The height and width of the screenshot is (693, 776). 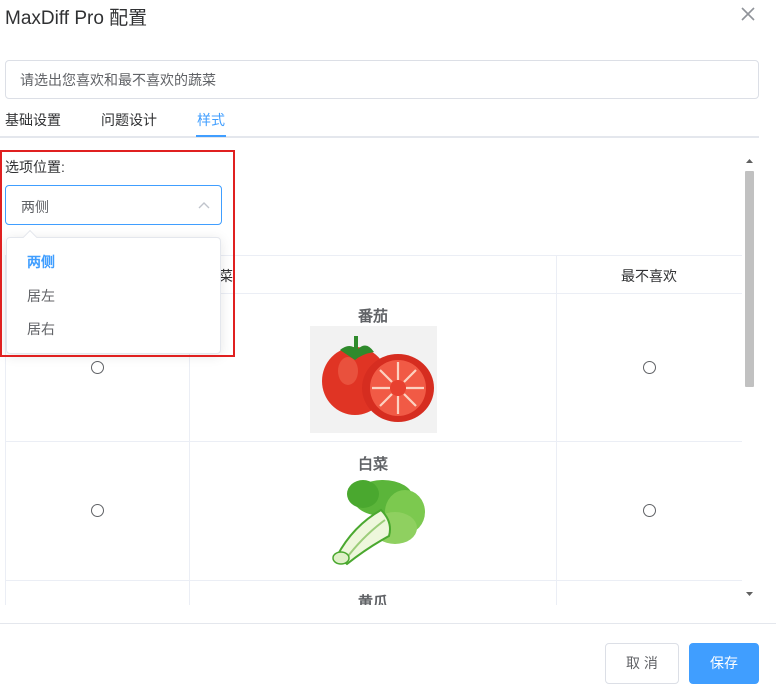 What do you see at coordinates (372, 464) in the screenshot?
I see `item-name: 白菜` at bounding box center [372, 464].